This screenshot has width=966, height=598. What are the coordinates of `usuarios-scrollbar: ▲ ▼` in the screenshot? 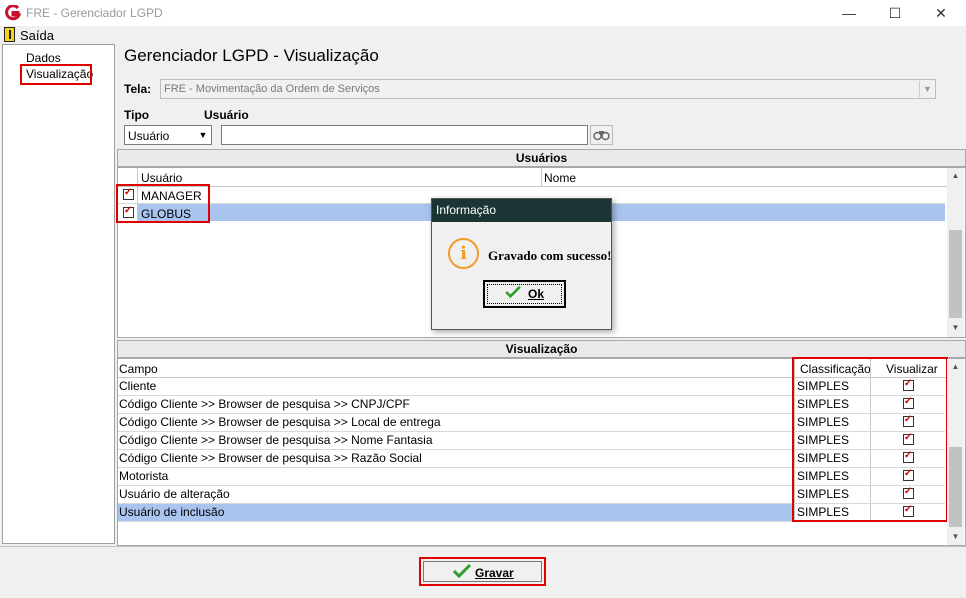 It's located at (955, 252).